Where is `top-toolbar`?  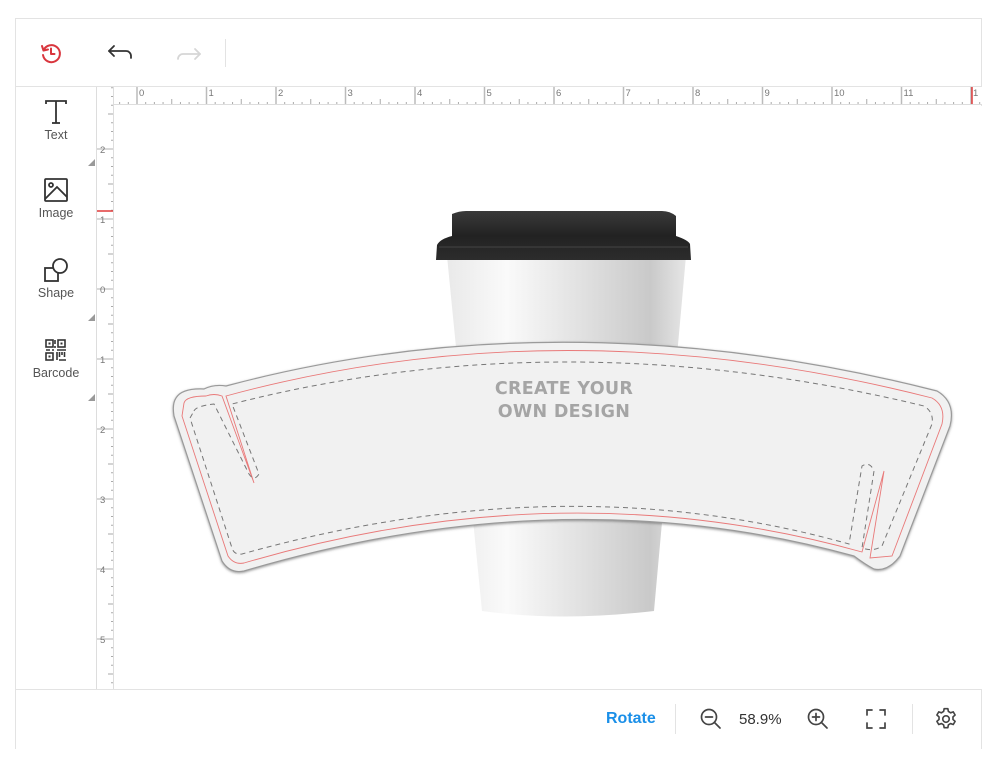
top-toolbar is located at coordinates (498, 53).